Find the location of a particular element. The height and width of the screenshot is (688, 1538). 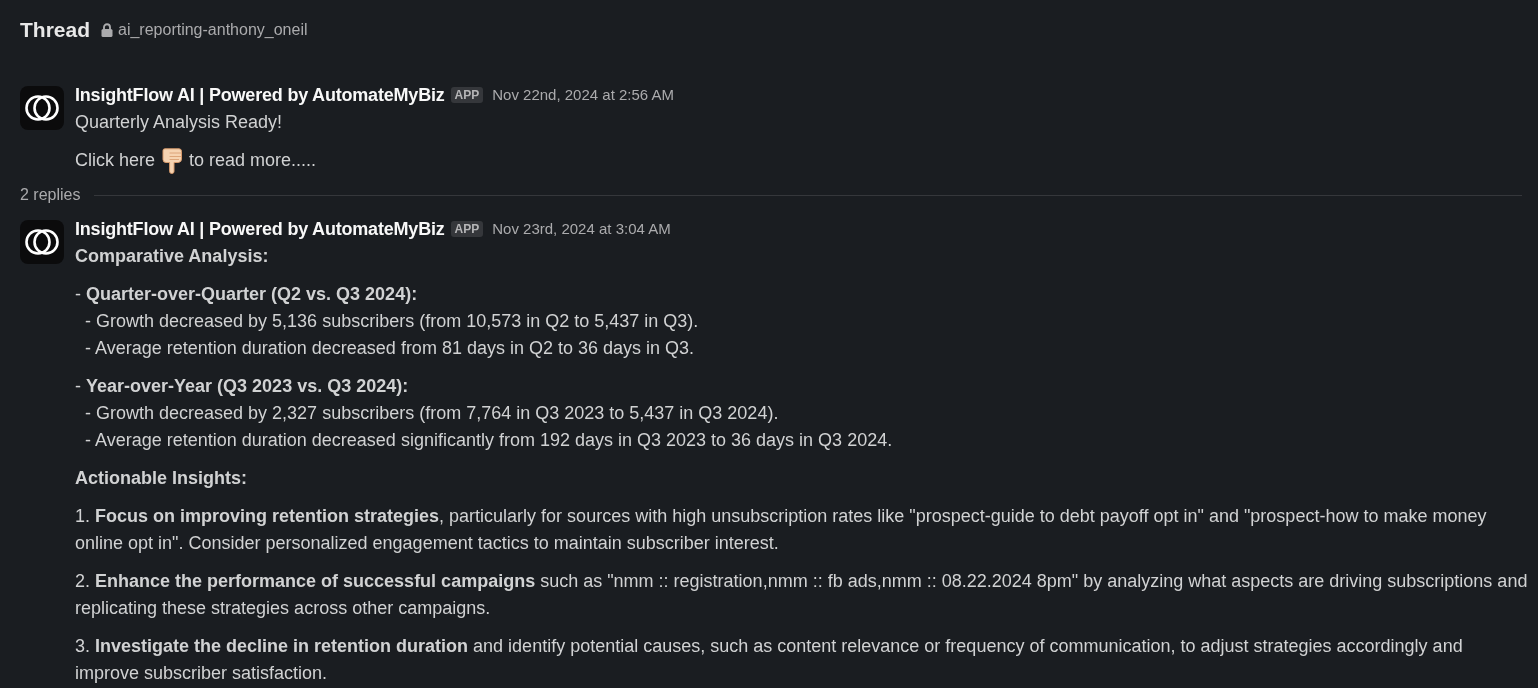

sub-list-item: - Average retention duration decreased from 81 days in Q2 to 36 days in Q3. is located at coordinates (390, 348).